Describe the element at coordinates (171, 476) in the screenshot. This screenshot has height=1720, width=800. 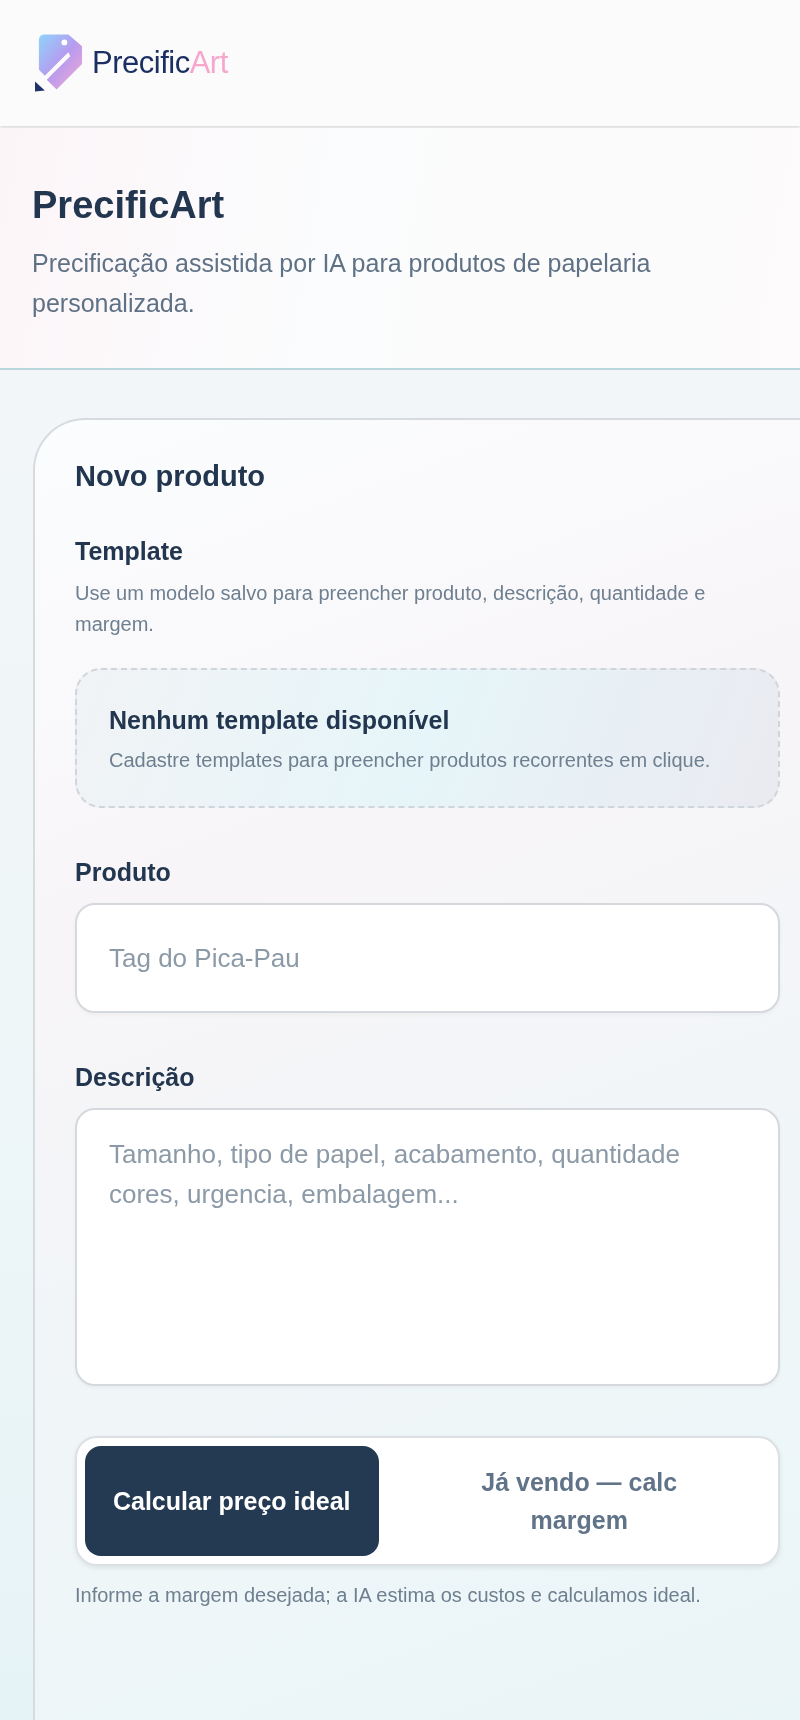
I see `card-title: Novo produto` at that location.